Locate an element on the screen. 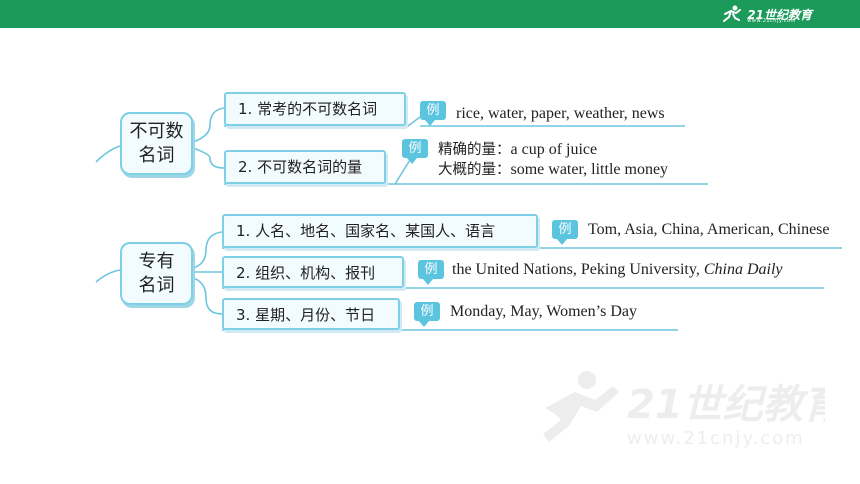  example-approximate: 大概的量：some water, little money is located at coordinates (553, 170).